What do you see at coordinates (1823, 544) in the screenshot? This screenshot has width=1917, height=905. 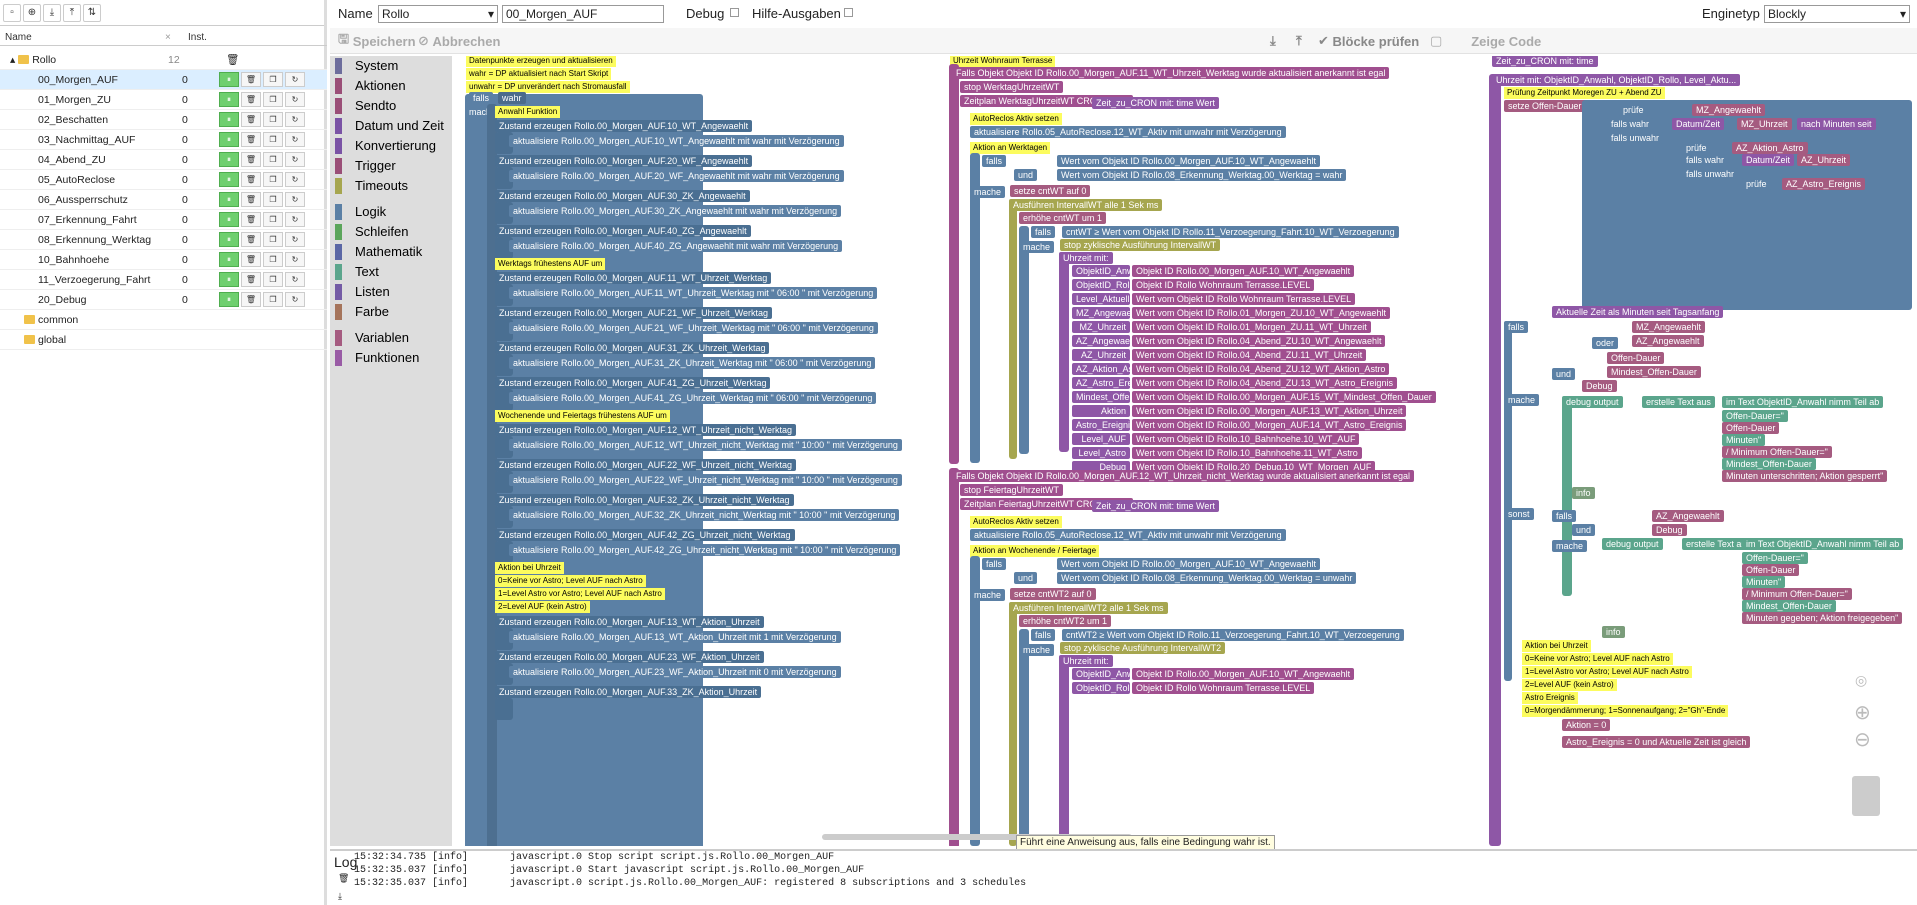 I see `im-text-block-2: im Text ObjektID_Anwahl nimm Teil ab` at bounding box center [1823, 544].